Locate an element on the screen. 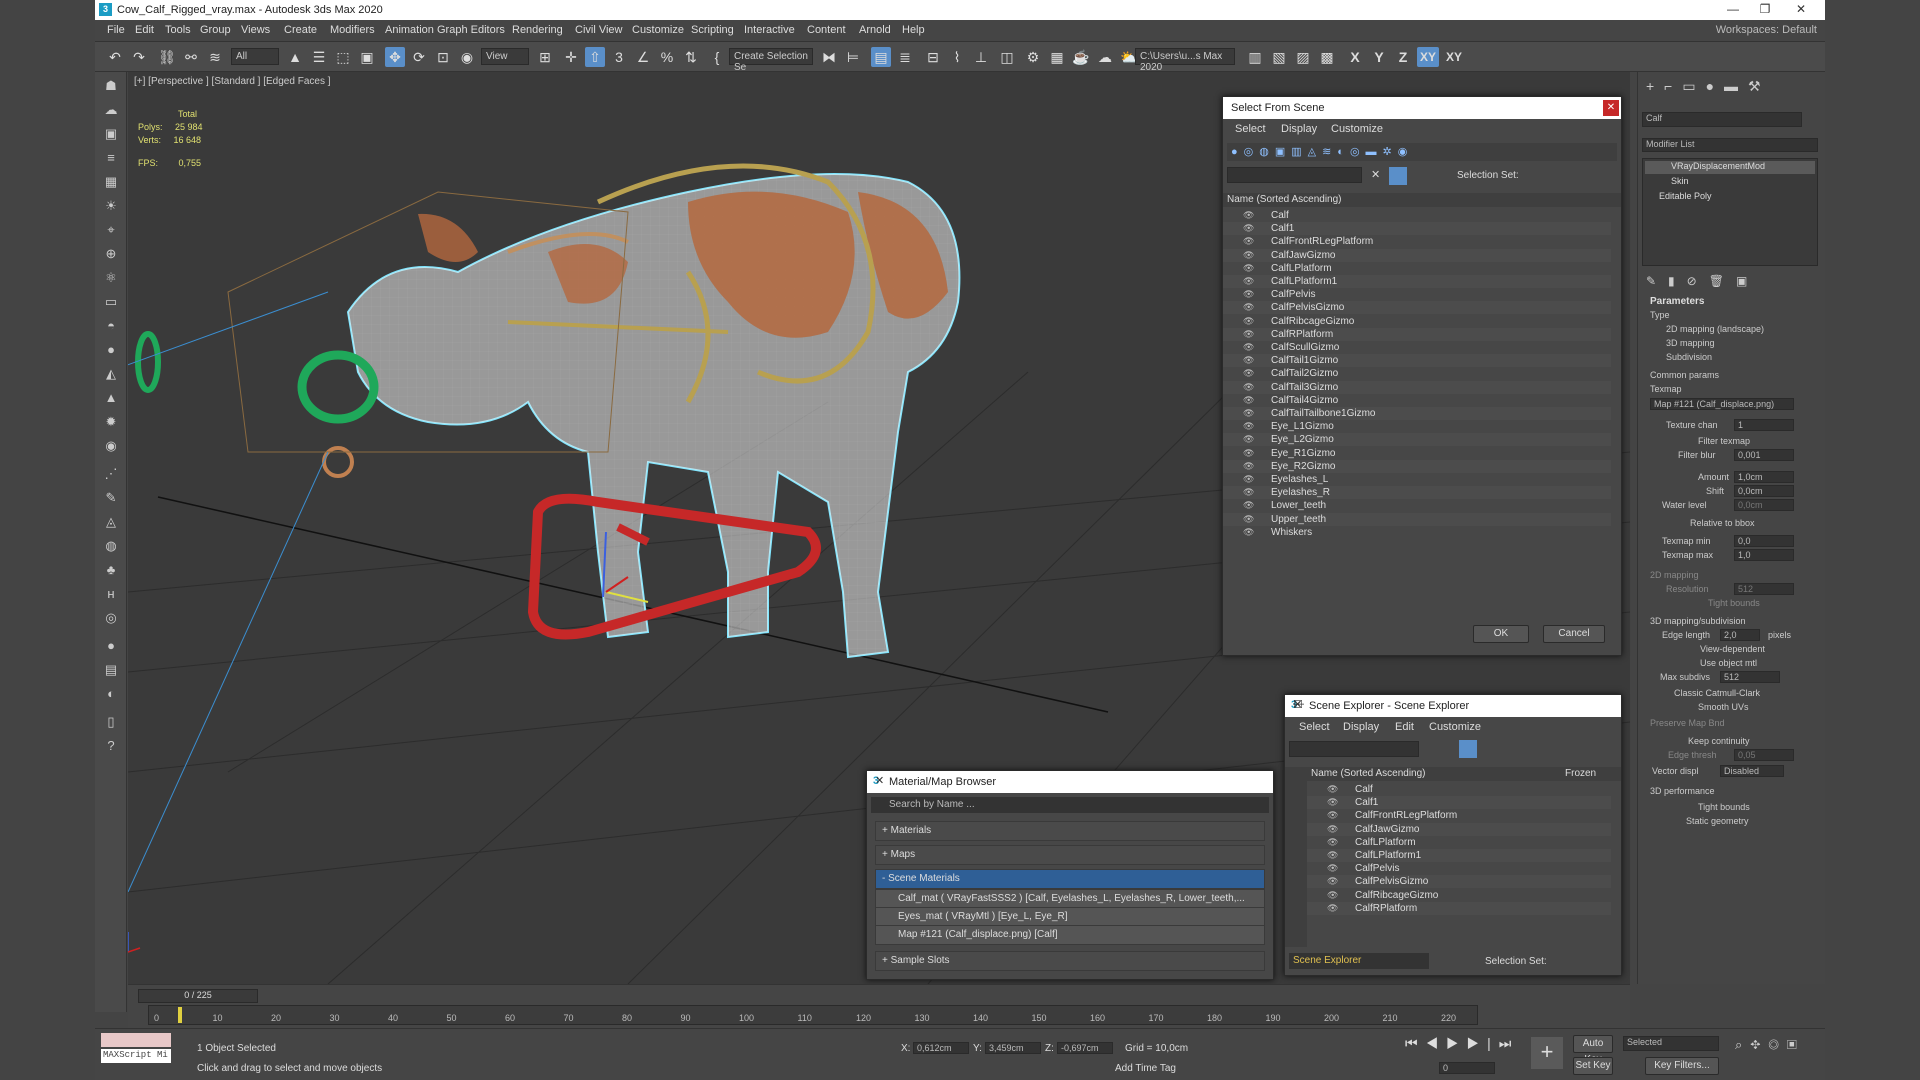 The image size is (1920, 1080). menu-content: Content is located at coordinates (826, 30).